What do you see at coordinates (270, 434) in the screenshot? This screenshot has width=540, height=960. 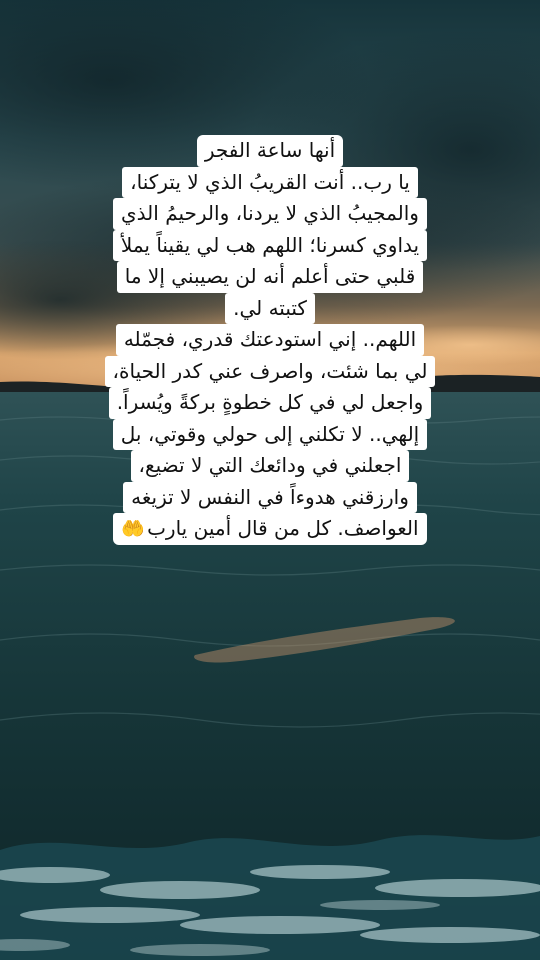 I see `caption-line: إلهي.. لا تكلني إلى حولي وقوتي، بل` at bounding box center [270, 434].